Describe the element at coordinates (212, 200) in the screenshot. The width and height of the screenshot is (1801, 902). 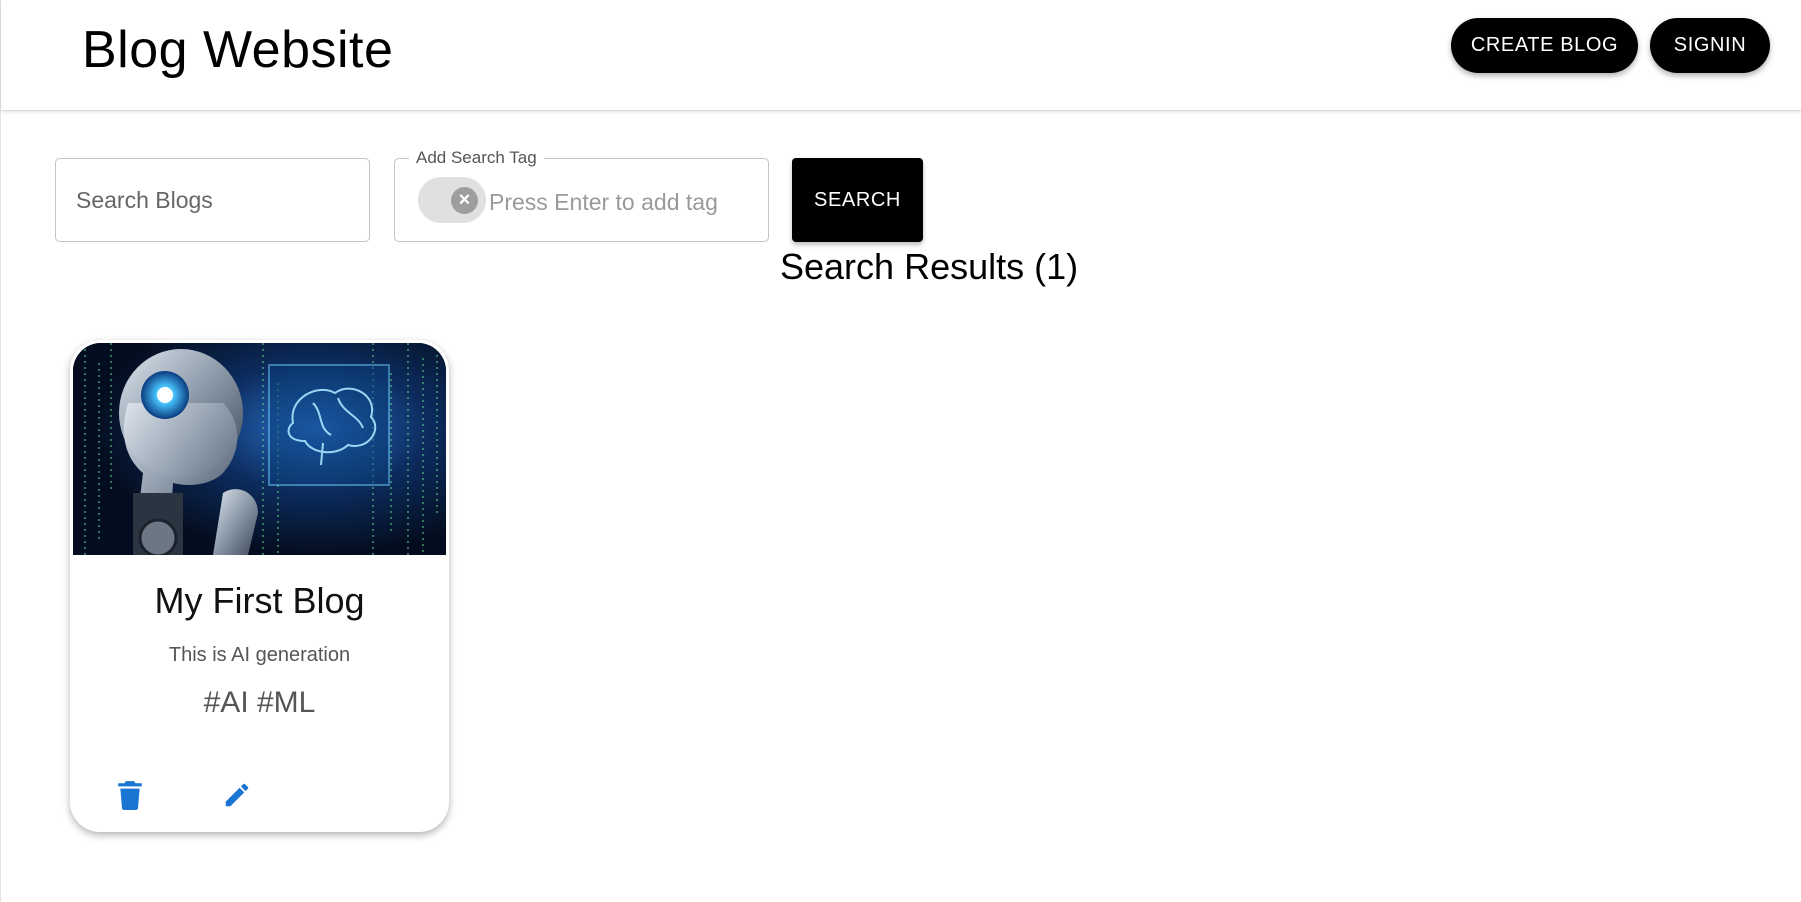
I see `search-blogs-input` at that location.